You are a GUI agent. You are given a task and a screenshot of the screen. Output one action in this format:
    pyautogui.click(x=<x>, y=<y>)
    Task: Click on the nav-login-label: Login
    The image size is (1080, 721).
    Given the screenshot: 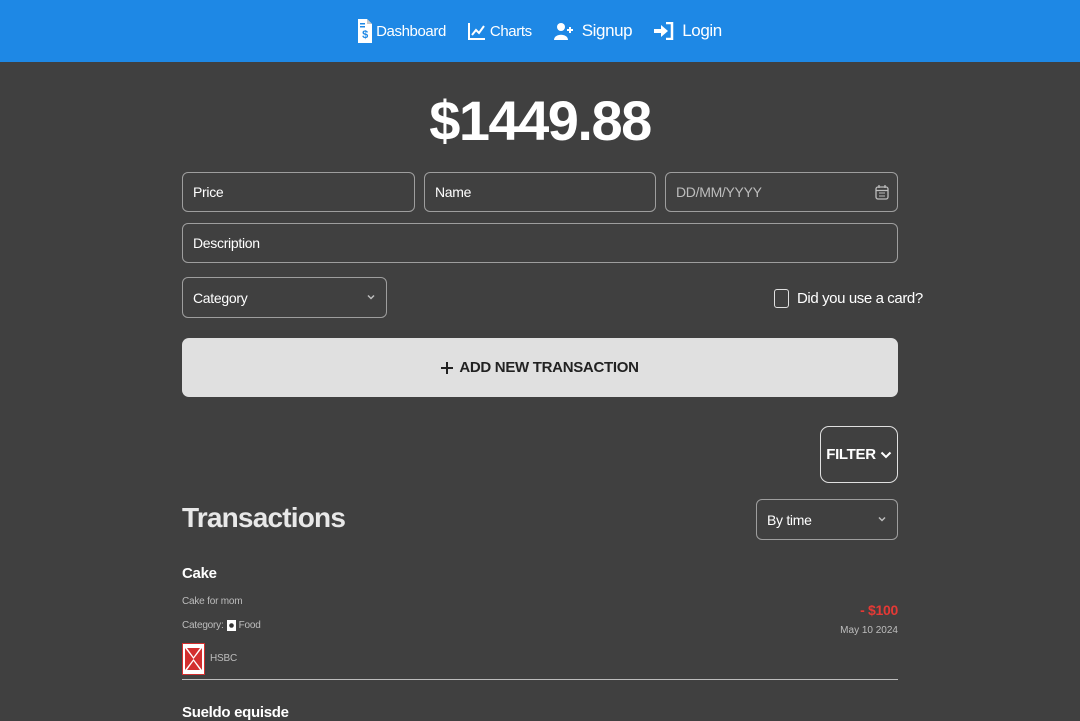 What is the action you would take?
    pyautogui.click(x=702, y=30)
    